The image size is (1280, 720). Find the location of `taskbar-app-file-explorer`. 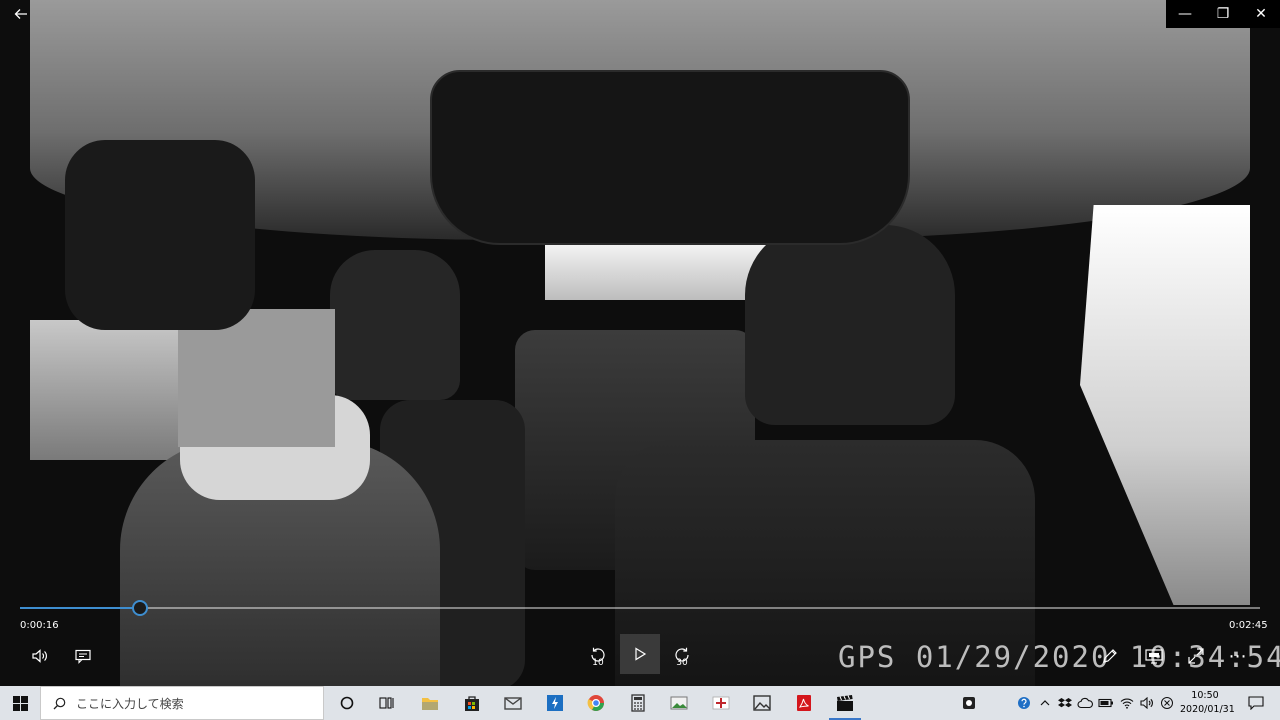

taskbar-app-file-explorer is located at coordinates (430, 703).